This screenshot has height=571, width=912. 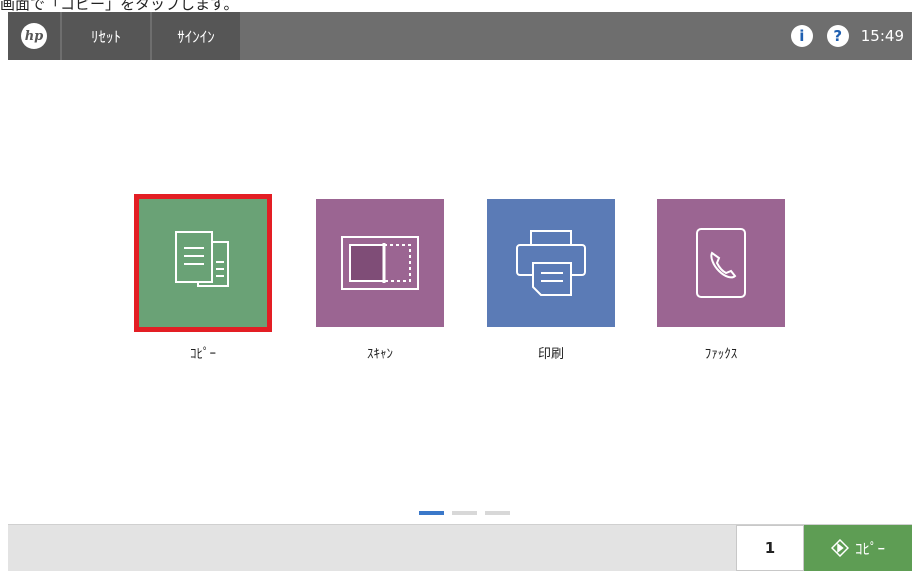 I want to click on start-copy-label: ｺﾋﾟｰ, so click(x=869, y=548).